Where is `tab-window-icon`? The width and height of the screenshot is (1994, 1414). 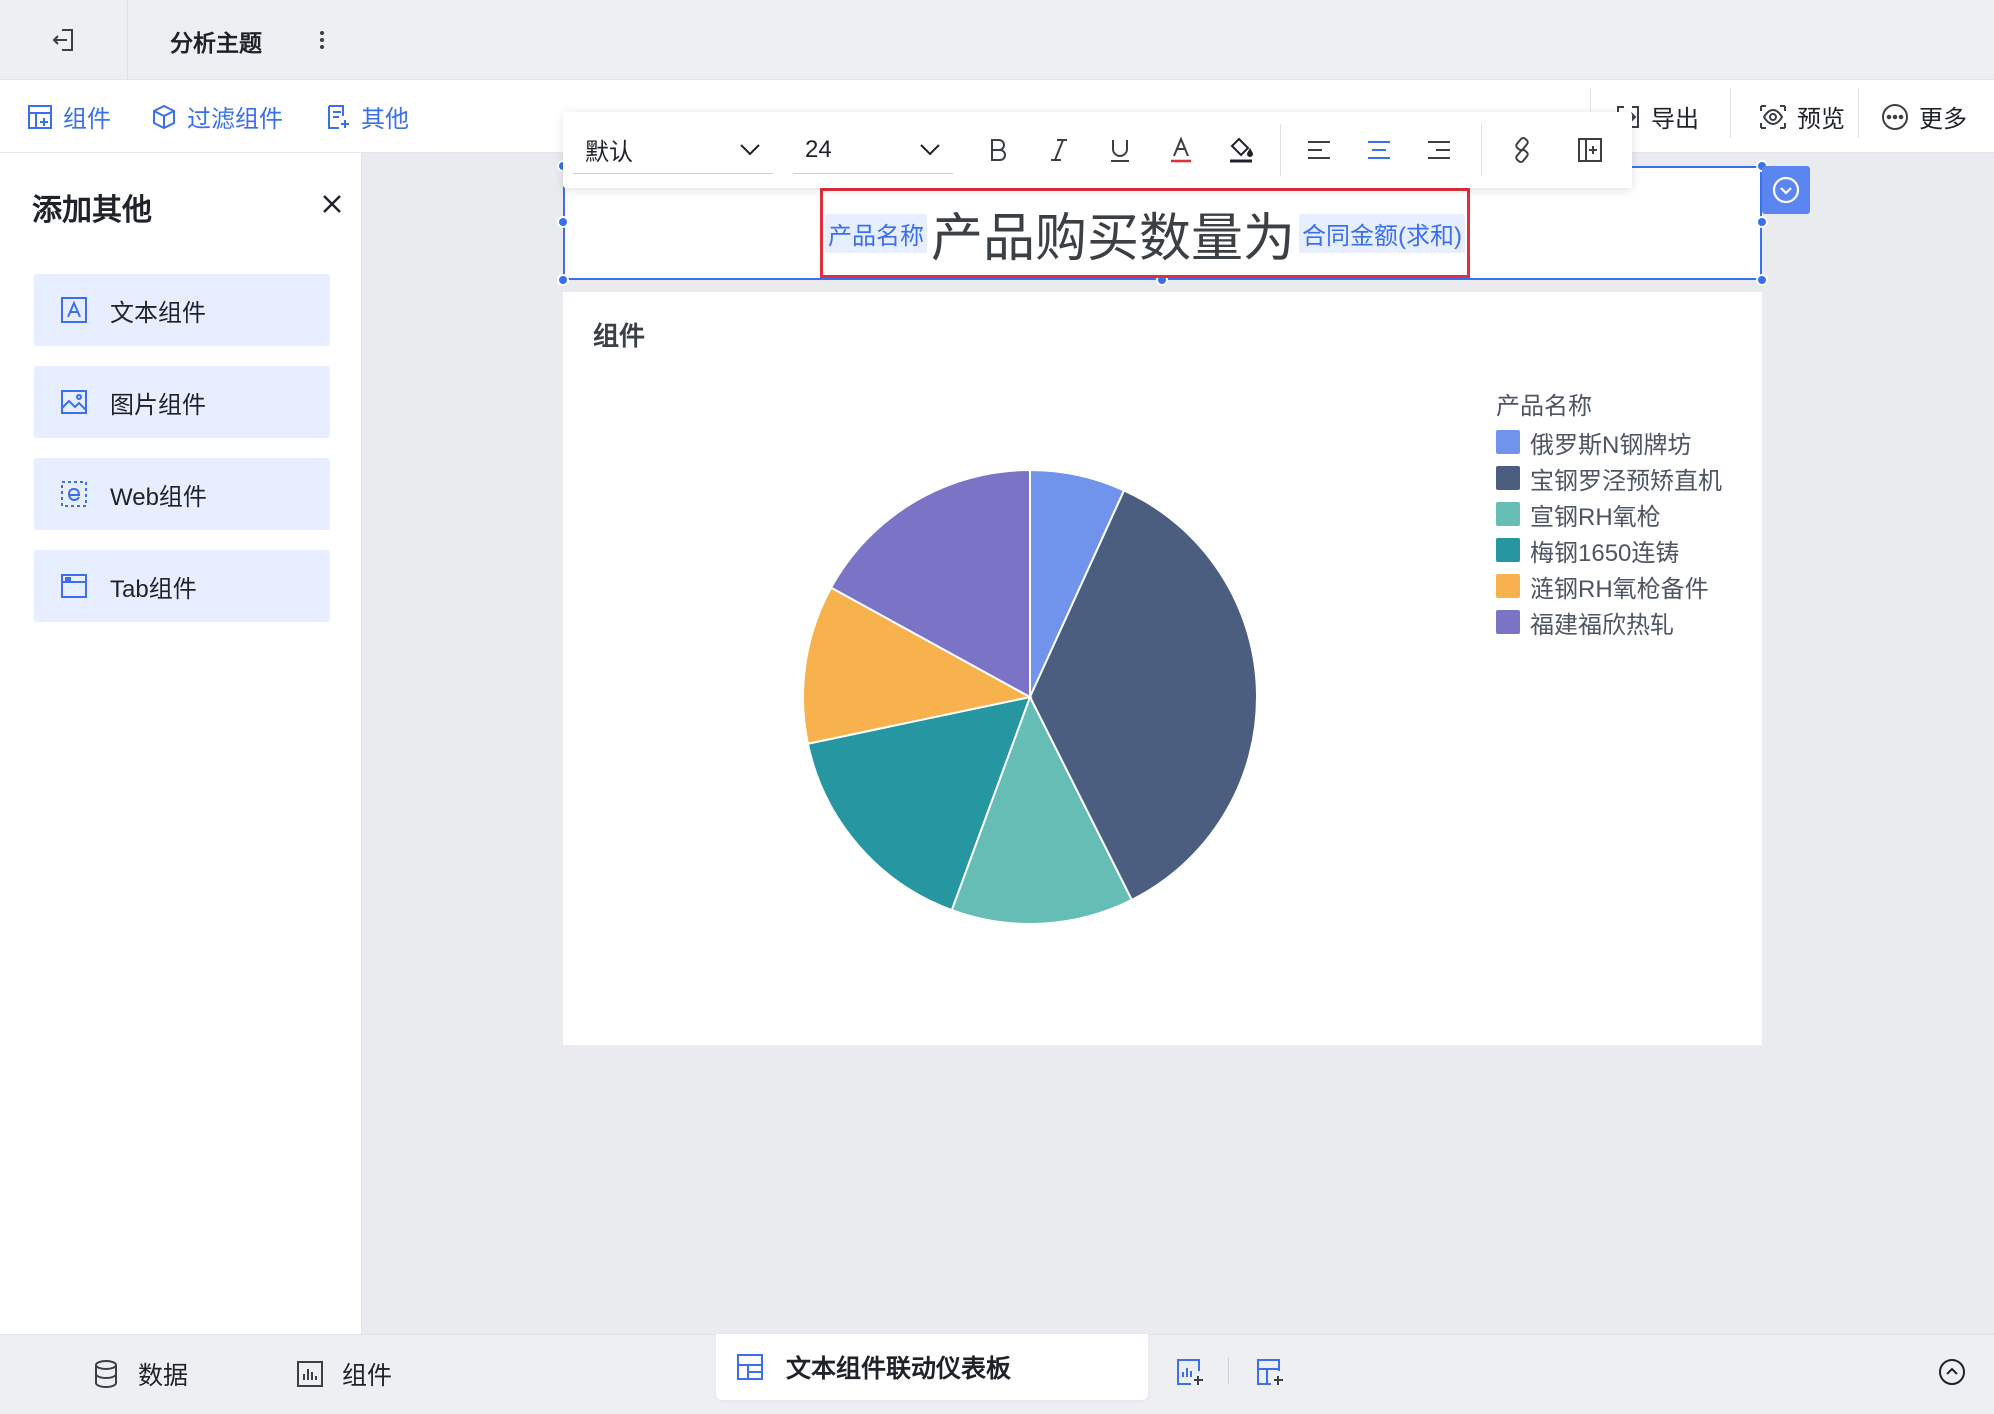
tab-window-icon is located at coordinates (74, 586).